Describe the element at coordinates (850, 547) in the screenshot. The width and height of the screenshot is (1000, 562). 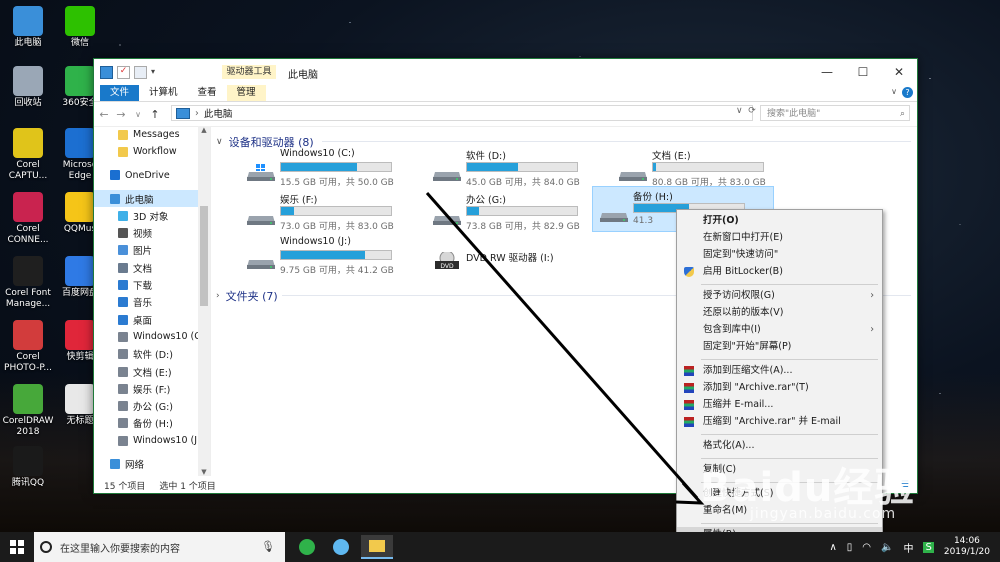
I see `network-icon: ▯` at that location.